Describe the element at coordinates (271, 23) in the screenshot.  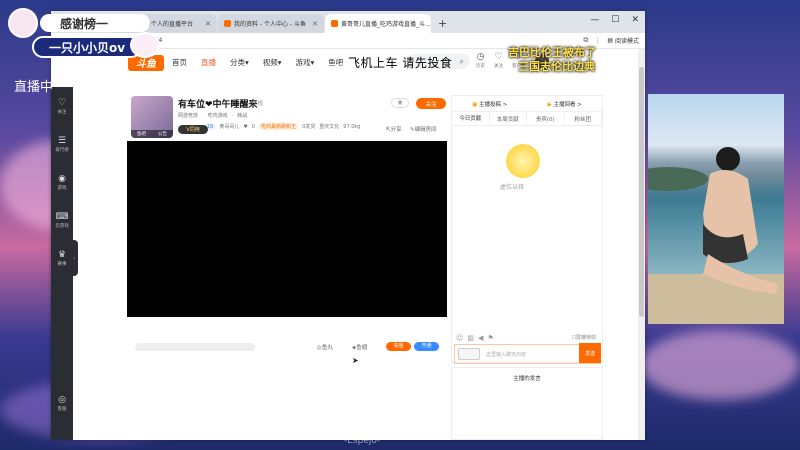
I see `browser-tab: 我的资料 - 个人中心 - 斗鱼 ✕` at that location.